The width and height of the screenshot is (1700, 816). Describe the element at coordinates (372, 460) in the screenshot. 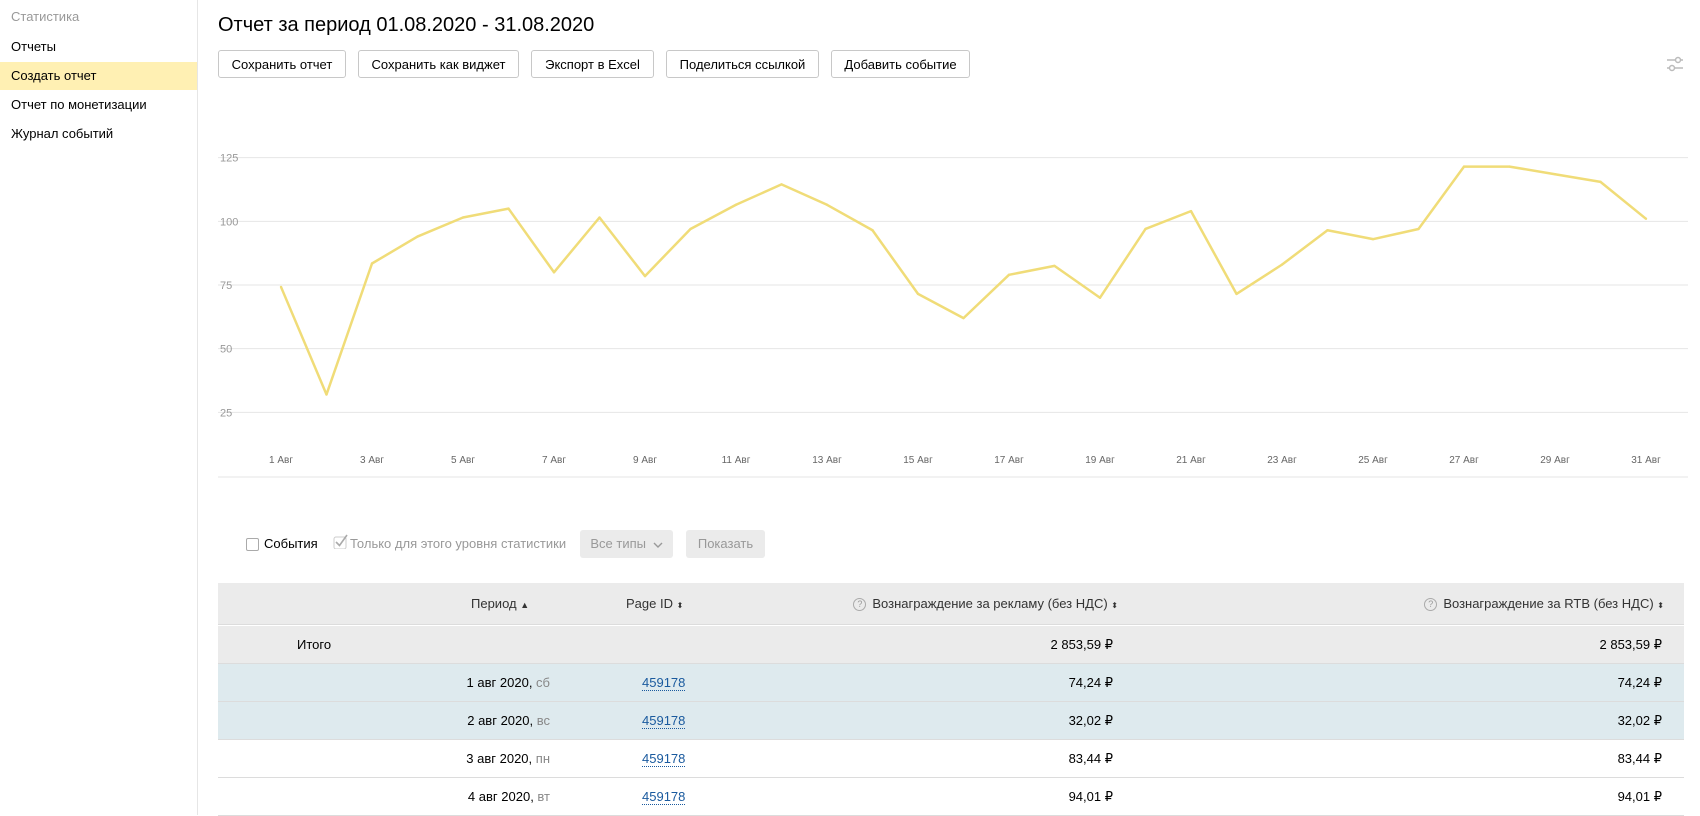

I see `x-tick-label: 3 Авг` at that location.